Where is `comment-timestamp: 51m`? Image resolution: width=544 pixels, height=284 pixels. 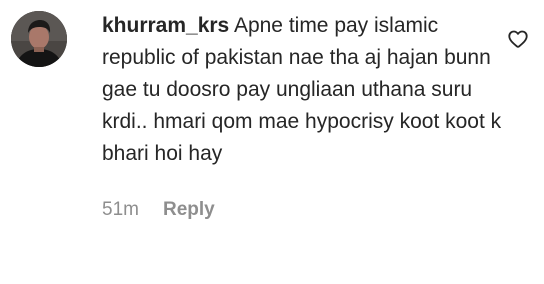
comment-timestamp: 51m is located at coordinates (120, 210).